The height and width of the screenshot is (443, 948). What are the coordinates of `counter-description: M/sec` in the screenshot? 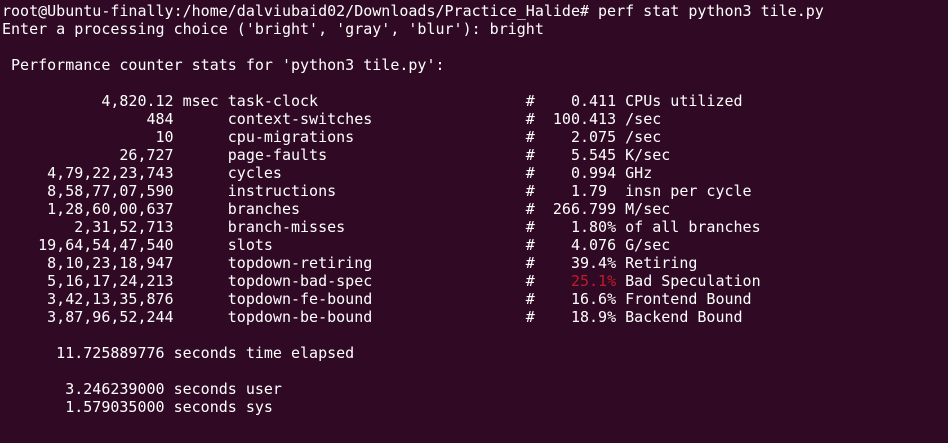 It's located at (643, 209).